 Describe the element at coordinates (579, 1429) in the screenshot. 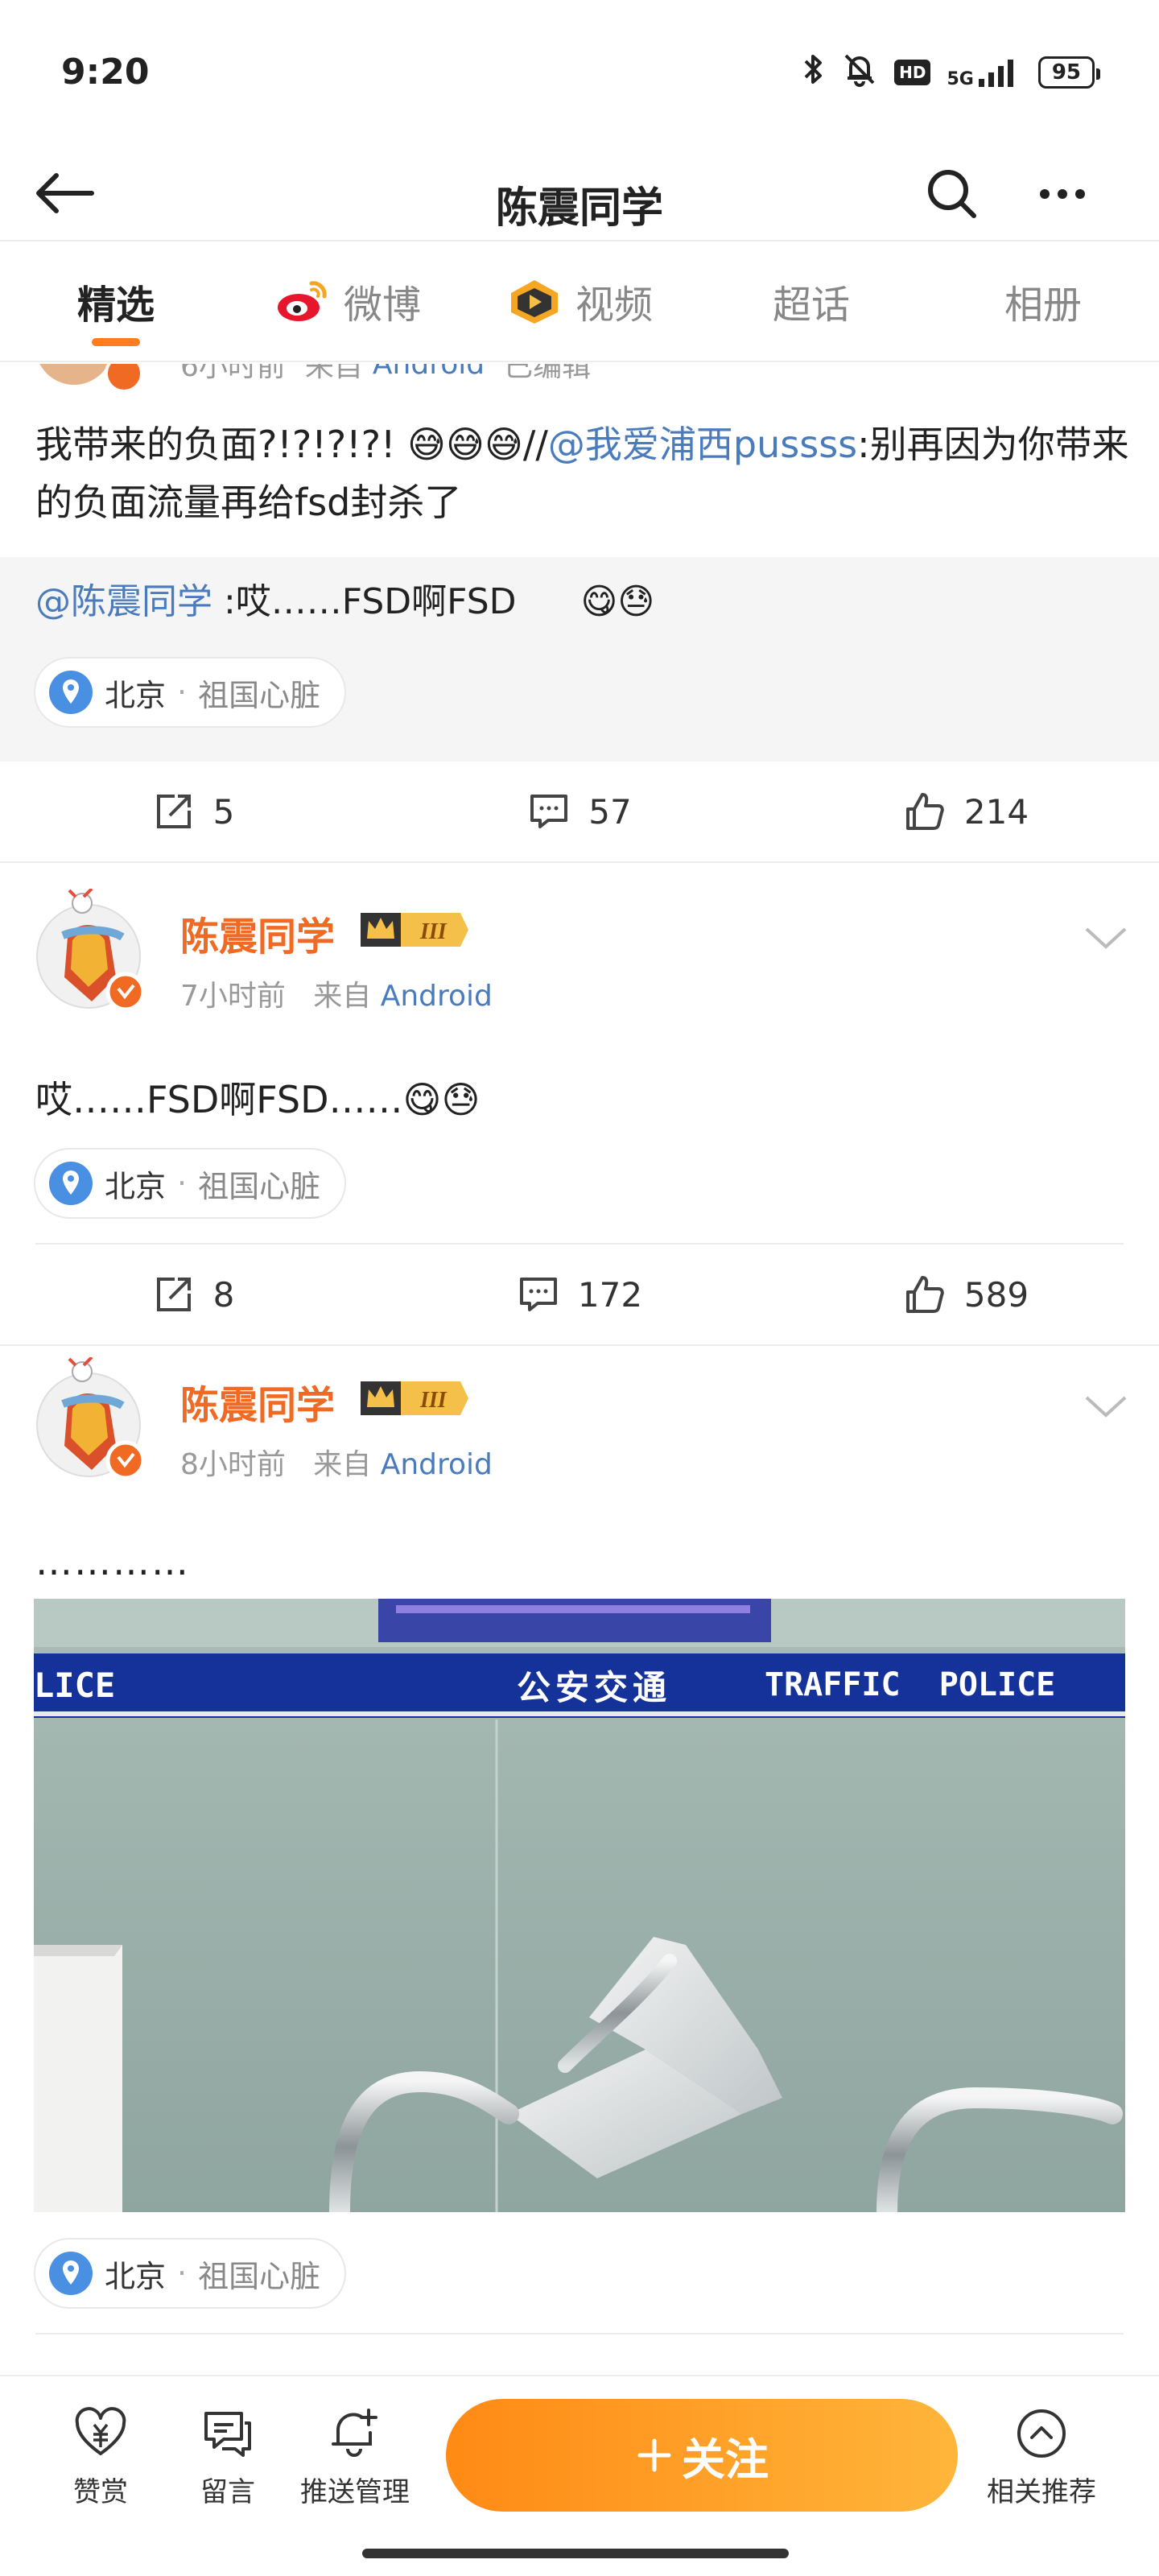

I see `post-header: 陈震同学 III 8小时前 来自 Android` at that location.